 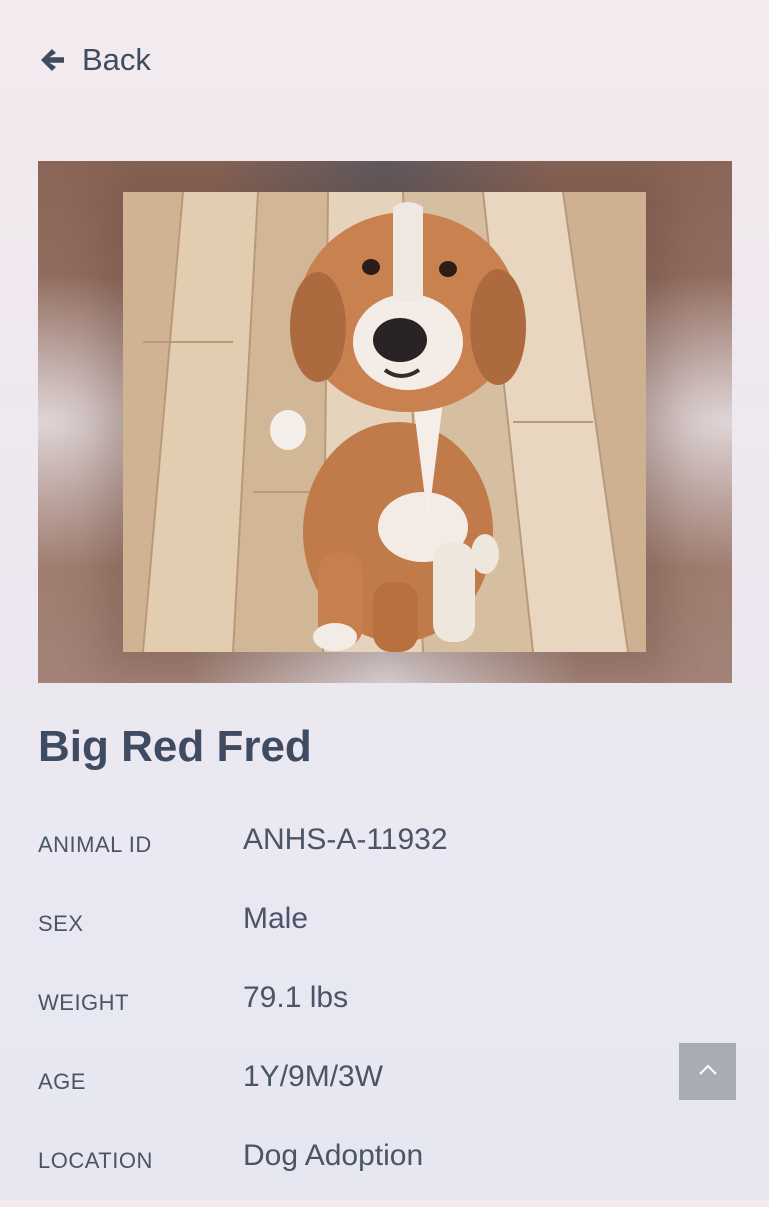 I want to click on chevron-up-icon, so click(x=708, y=1072).